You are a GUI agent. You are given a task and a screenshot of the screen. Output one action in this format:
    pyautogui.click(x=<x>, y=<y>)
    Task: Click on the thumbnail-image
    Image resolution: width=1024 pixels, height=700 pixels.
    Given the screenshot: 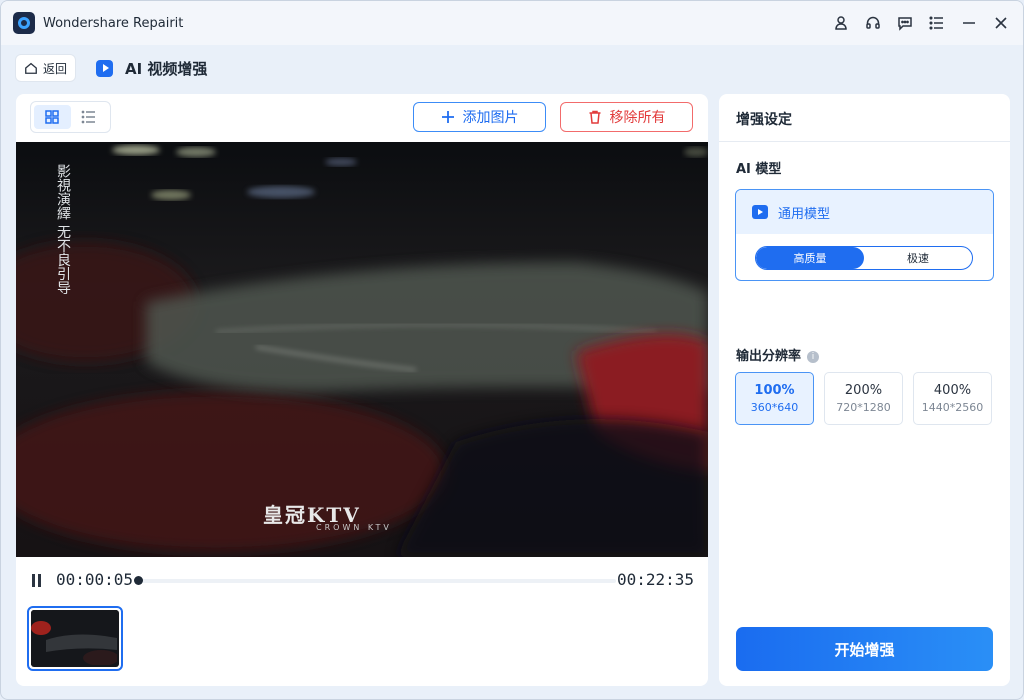 What is the action you would take?
    pyautogui.click(x=75, y=638)
    